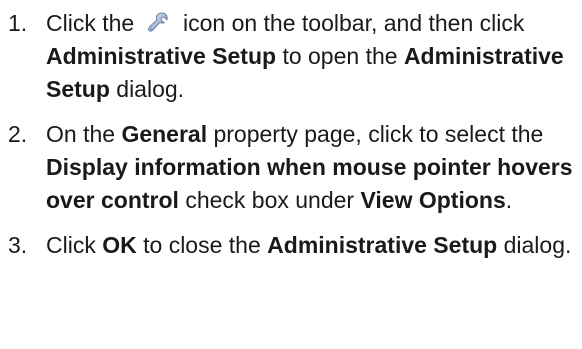  I want to click on step-text: check box under, so click(270, 200).